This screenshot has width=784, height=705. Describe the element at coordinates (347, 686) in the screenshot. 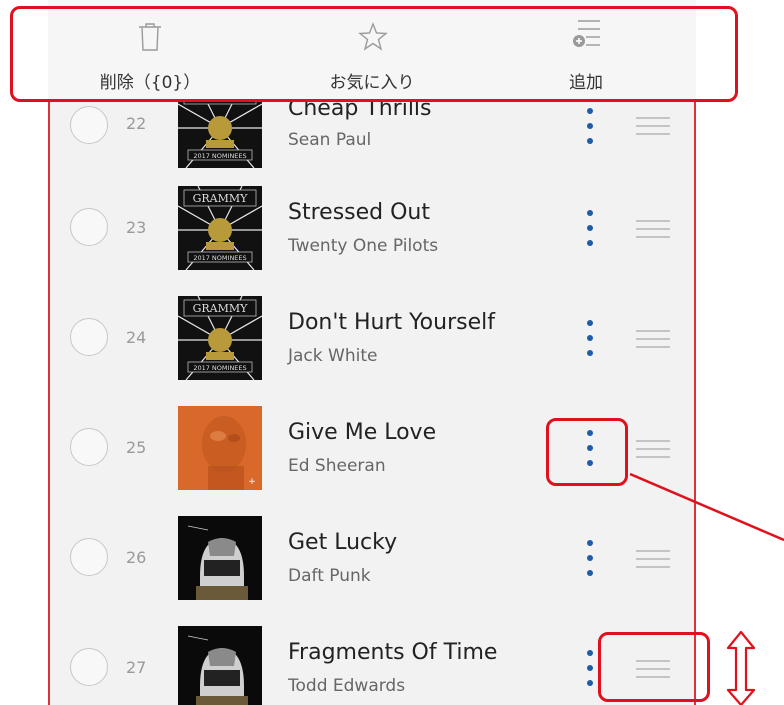

I see `track-artist: Todd Edwards` at that location.